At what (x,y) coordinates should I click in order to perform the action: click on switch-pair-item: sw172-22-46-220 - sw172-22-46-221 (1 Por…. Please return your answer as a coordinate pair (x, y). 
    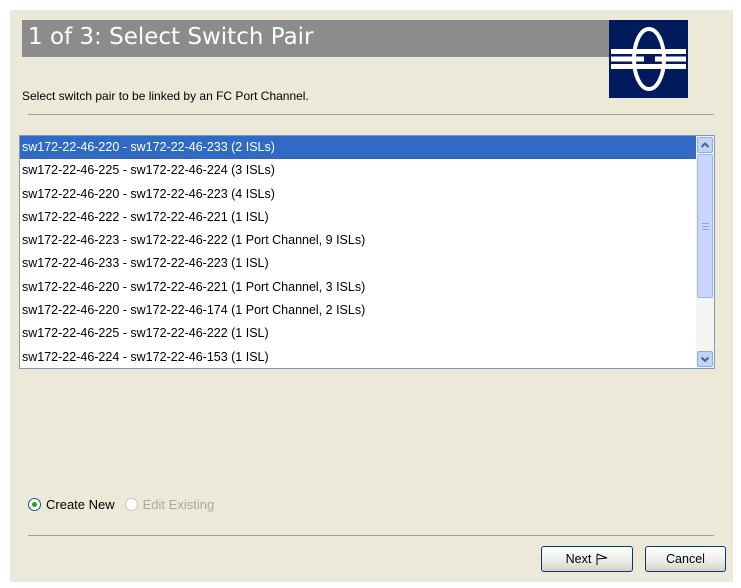
    Looking at the image, I should click on (358, 287).